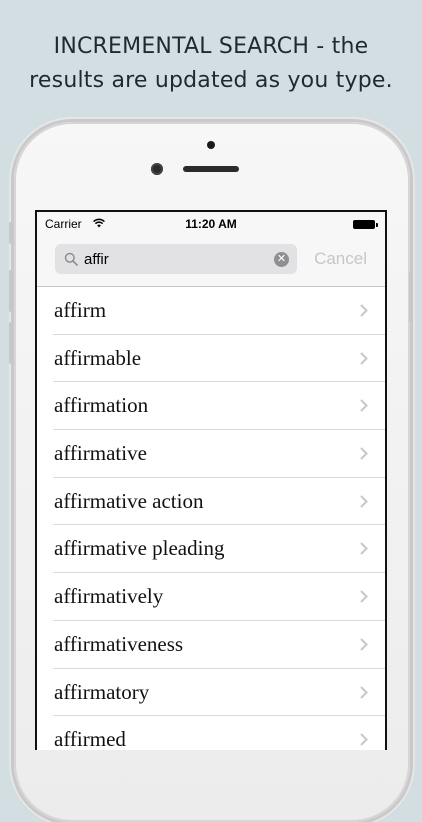  I want to click on list-item: affirmative, so click(211, 454).